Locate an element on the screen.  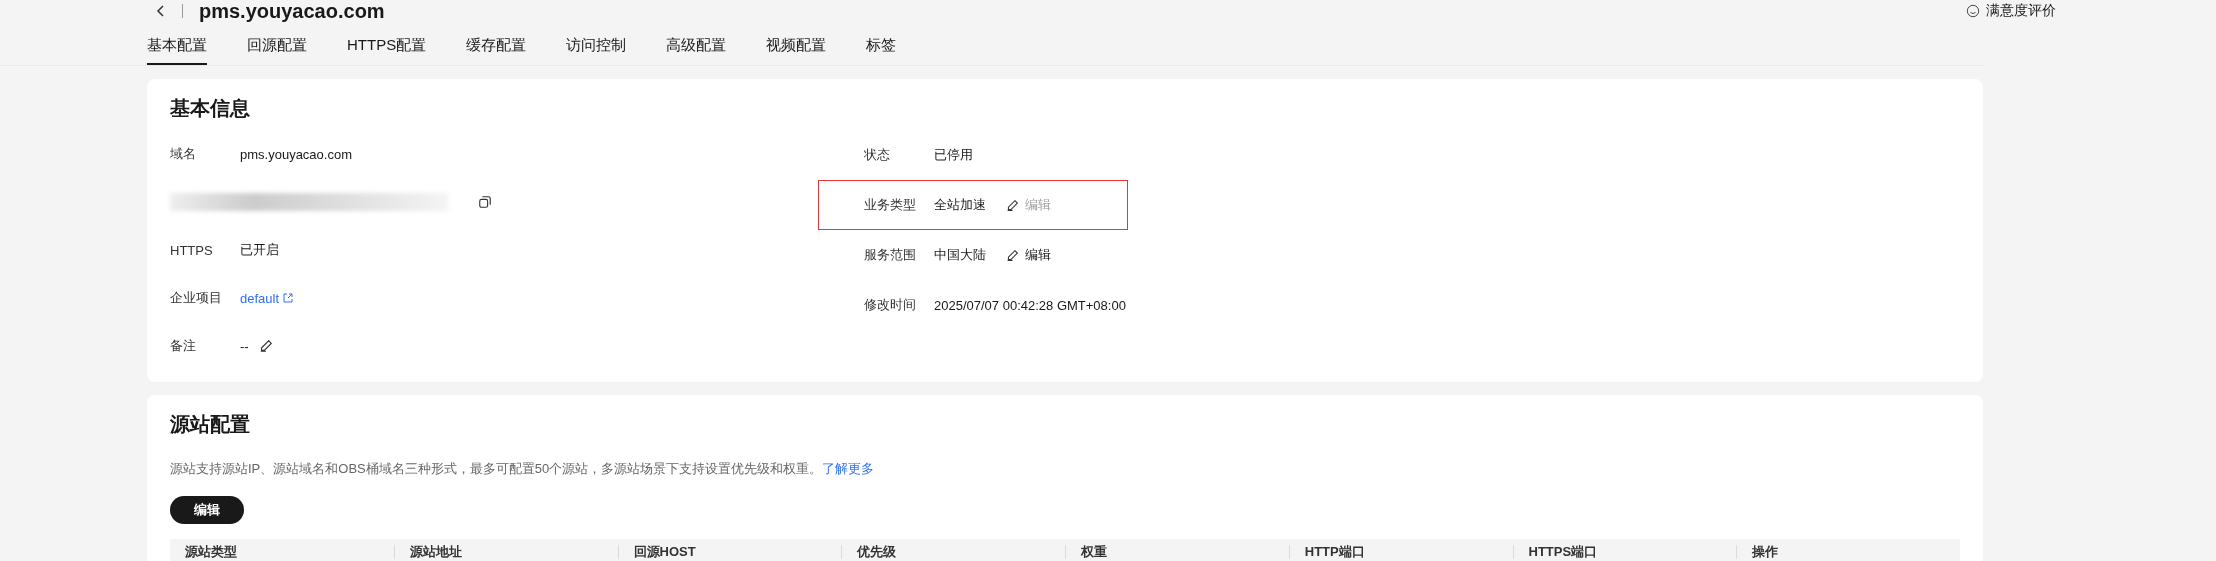
copy-icon is located at coordinates (485, 202).